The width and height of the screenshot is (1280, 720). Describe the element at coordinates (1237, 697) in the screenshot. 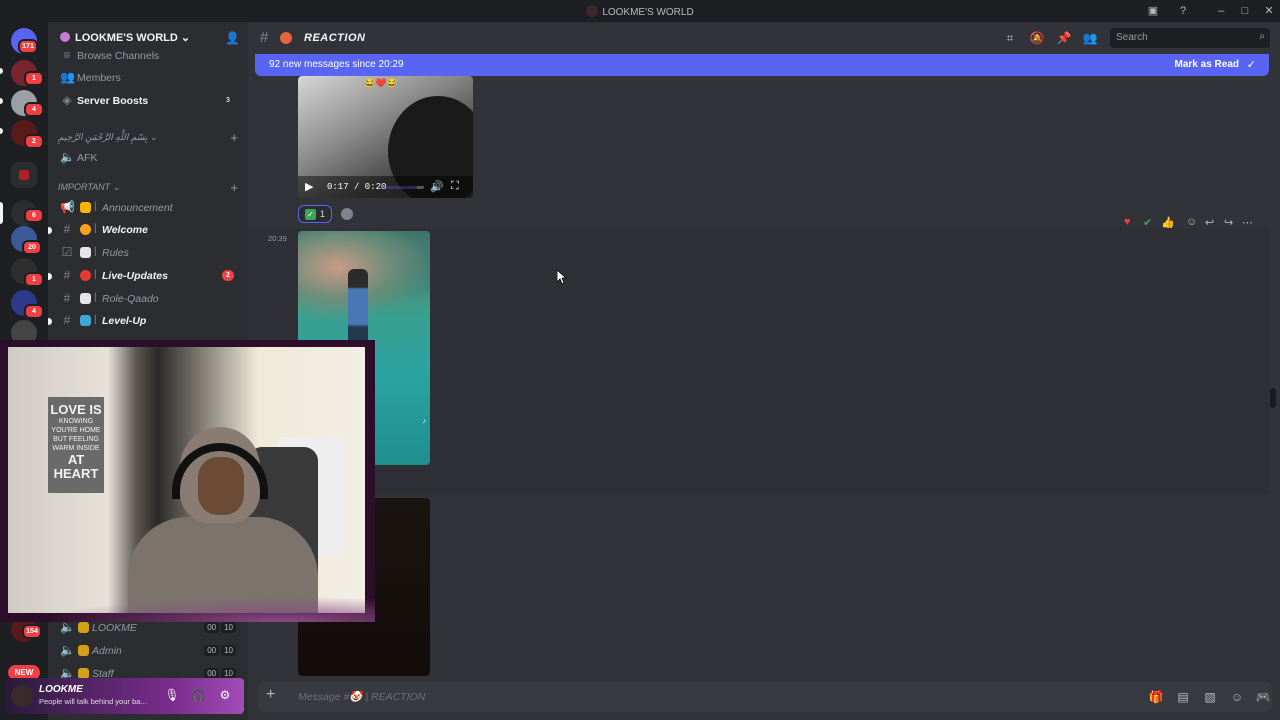

I see `emoji-icon: ☺` at that location.